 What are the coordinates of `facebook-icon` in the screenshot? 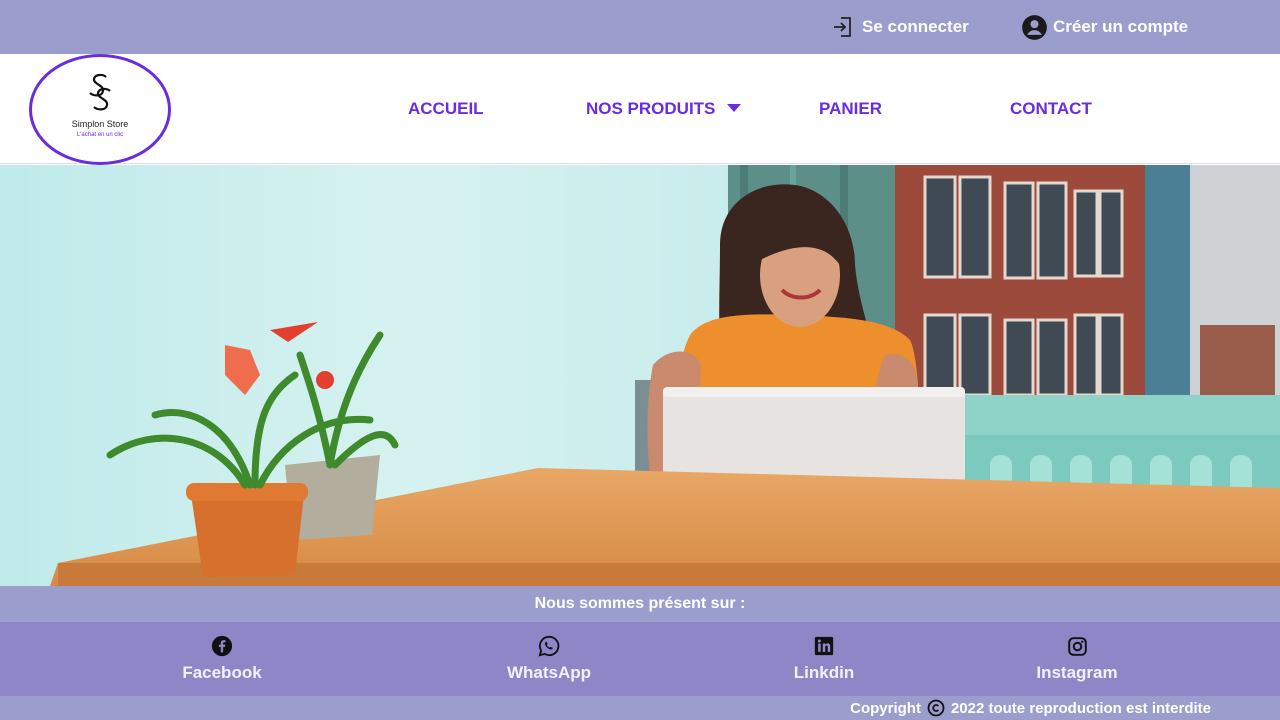 It's located at (222, 646).